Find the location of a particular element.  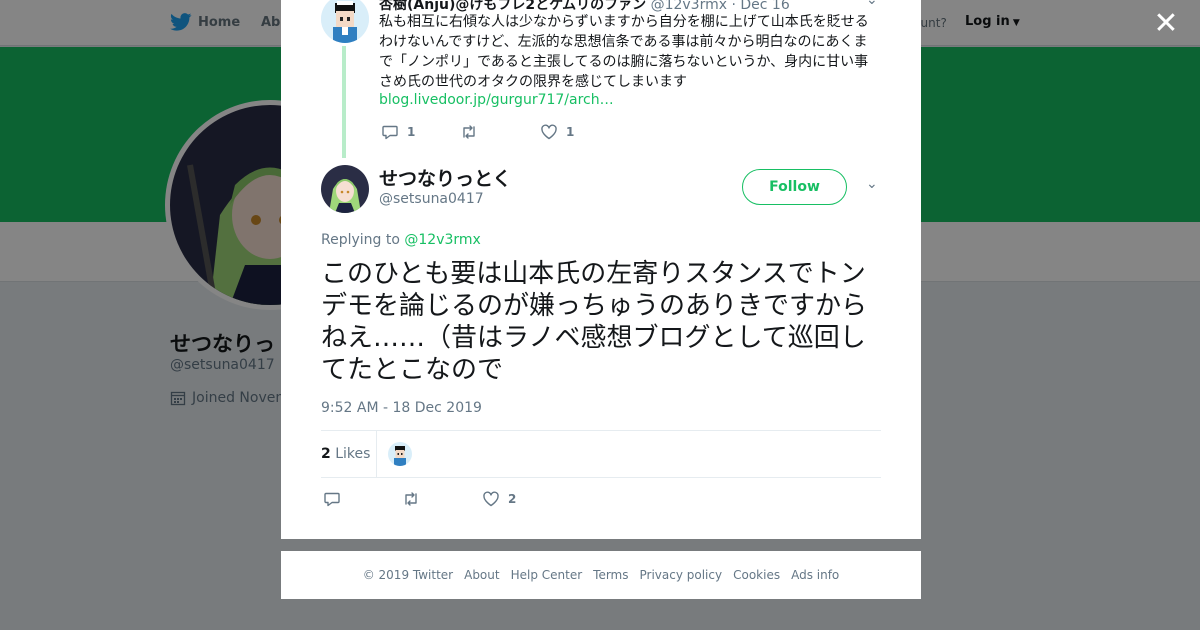

main-like-button: 2 is located at coordinates (499, 499).